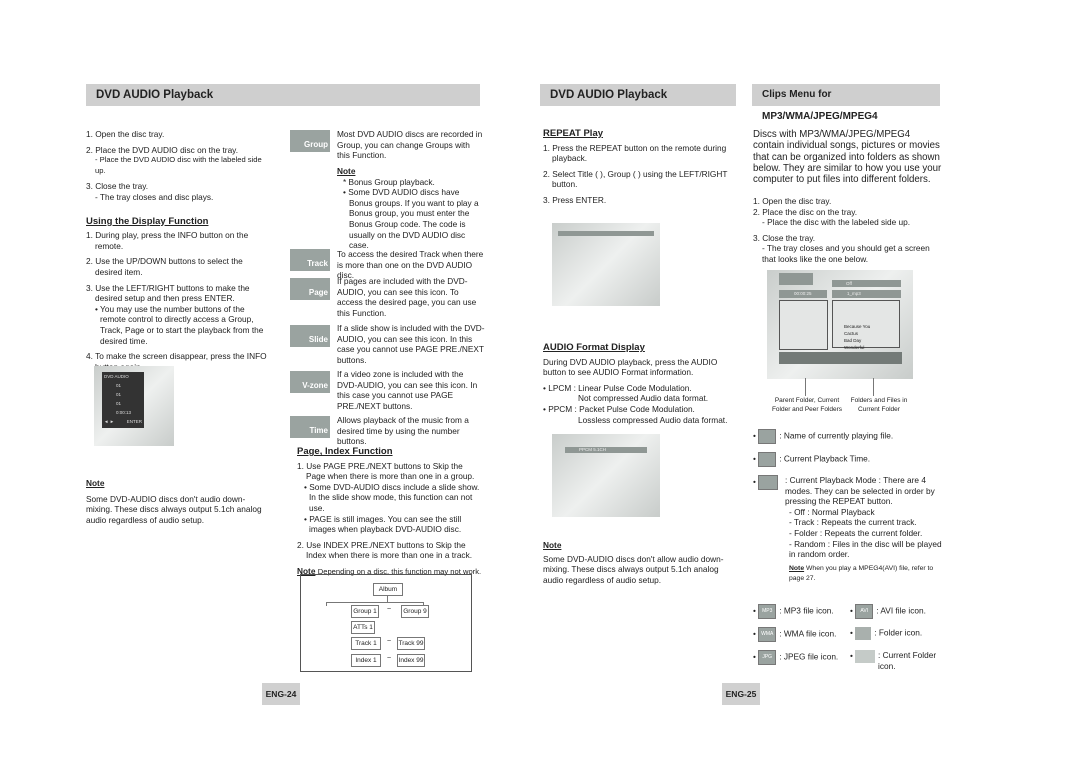  What do you see at coordinates (154, 196) in the screenshot?
I see `step-sub: - The tray closes and disc plays.` at bounding box center [154, 196].